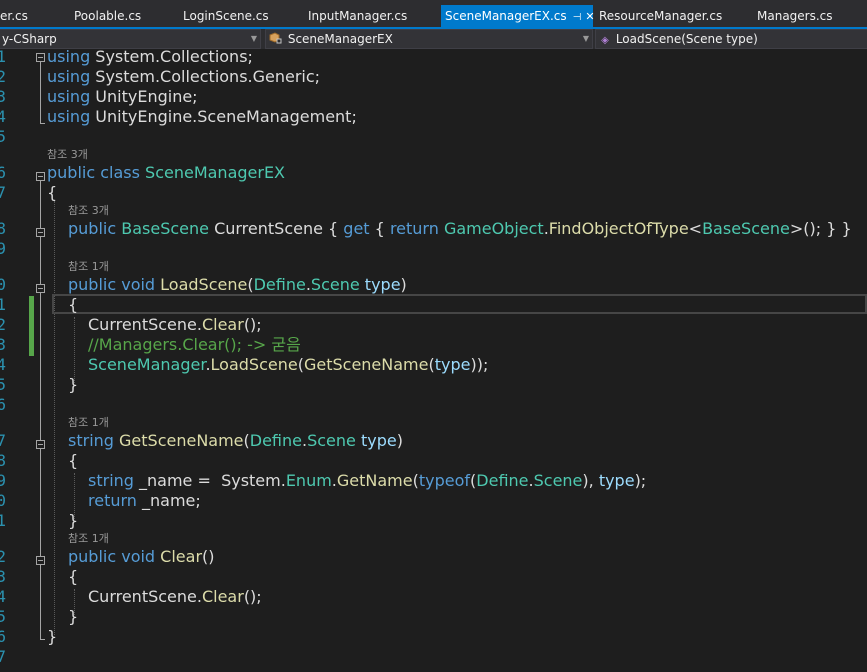 The height and width of the screenshot is (672, 867). I want to click on code-line-12: CurrentScene.Clear();, so click(175, 325).